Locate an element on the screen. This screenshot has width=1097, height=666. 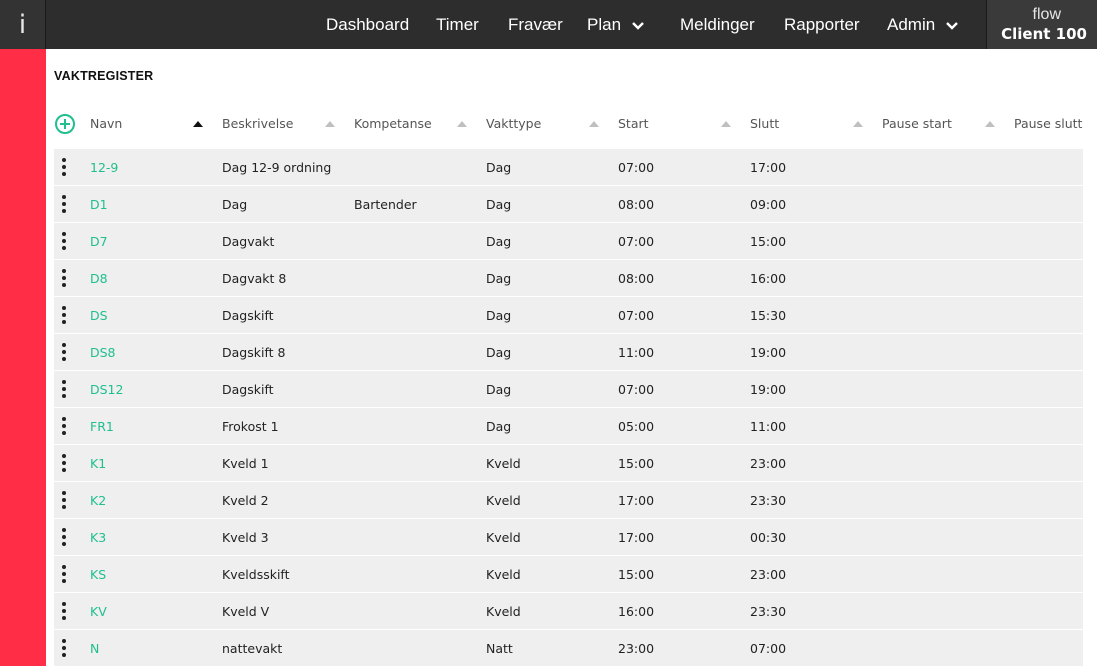
cell-navn: K3 is located at coordinates (98, 537).